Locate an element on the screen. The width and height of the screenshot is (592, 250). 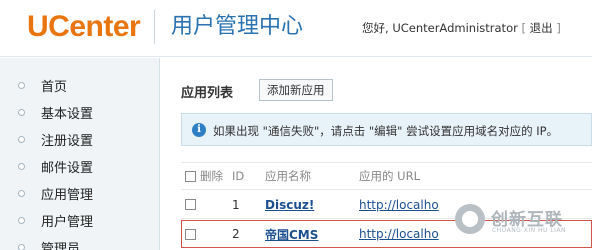
row-app-name: 帝国CMS is located at coordinates (291, 234).